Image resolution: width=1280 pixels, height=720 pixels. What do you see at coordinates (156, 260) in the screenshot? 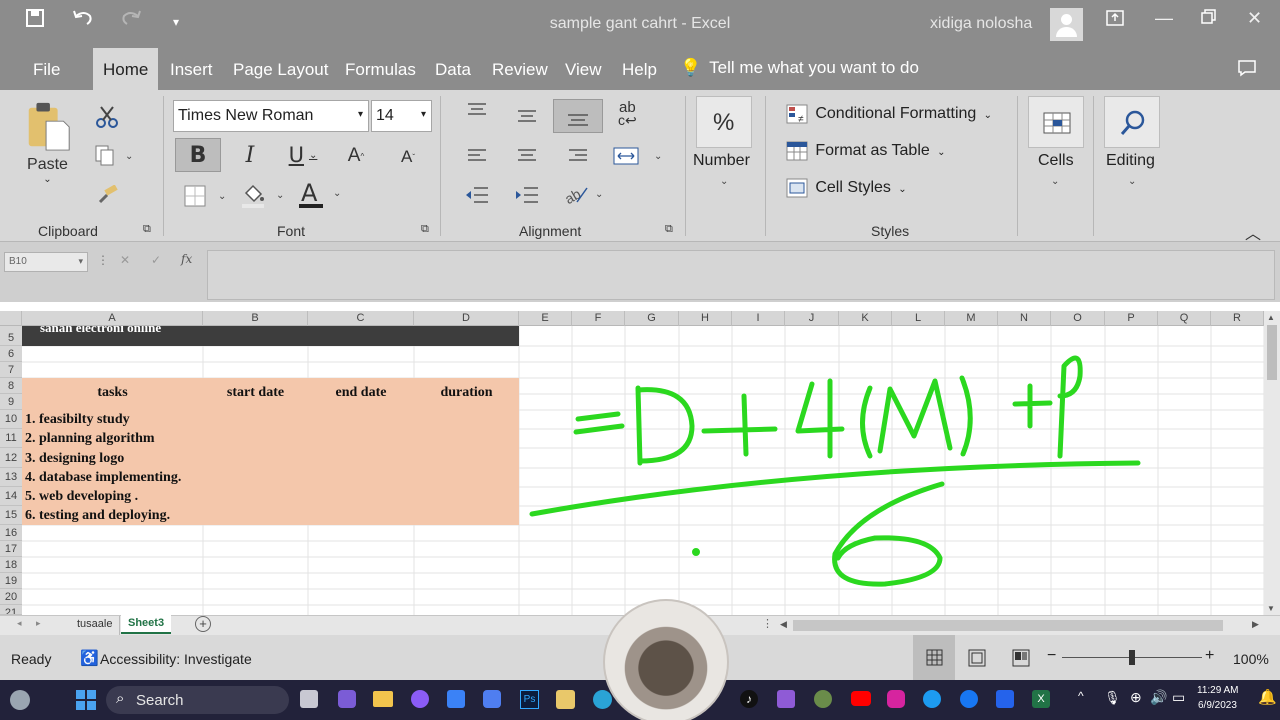
I see `enter-icon: ✓` at bounding box center [156, 260].